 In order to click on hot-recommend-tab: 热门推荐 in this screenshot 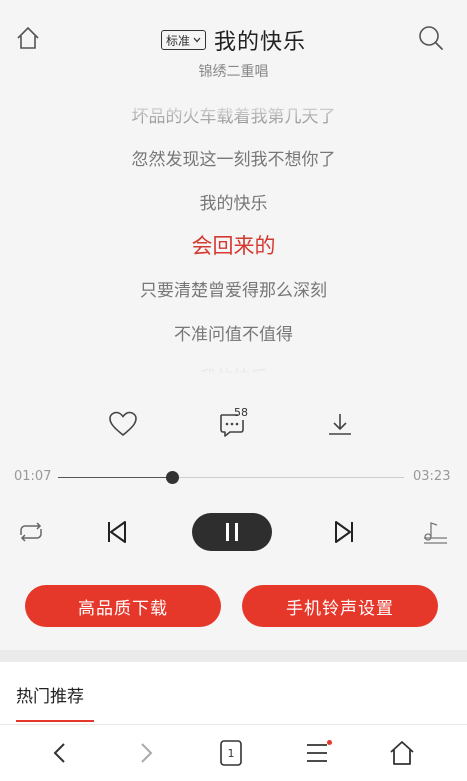, I will do `click(50, 694)`.